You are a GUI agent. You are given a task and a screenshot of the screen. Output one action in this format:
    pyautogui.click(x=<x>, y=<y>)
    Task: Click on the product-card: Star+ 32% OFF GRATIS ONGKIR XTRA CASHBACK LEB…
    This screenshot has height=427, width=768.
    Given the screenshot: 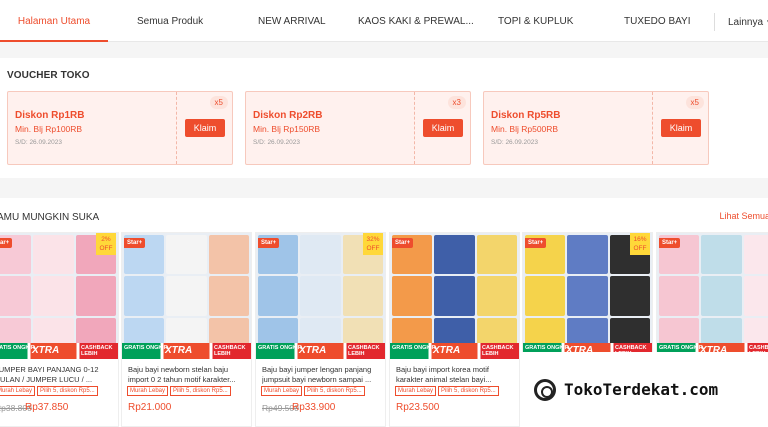 What is the action you would take?
    pyautogui.click(x=320, y=329)
    